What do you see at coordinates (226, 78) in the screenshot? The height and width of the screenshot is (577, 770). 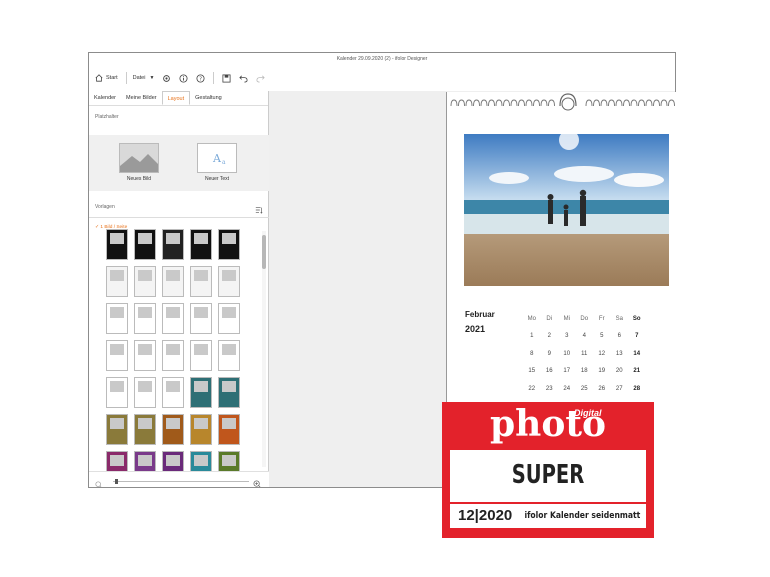 I see `save-icon` at bounding box center [226, 78].